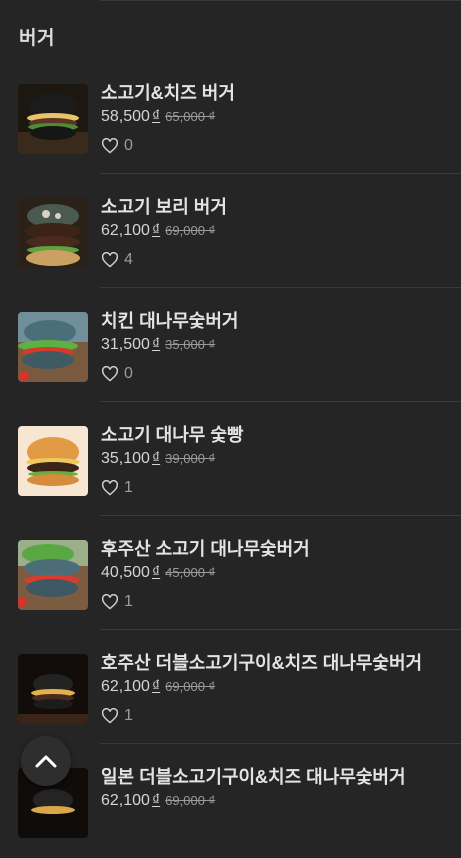  What do you see at coordinates (128, 259) in the screenshot?
I see `like-value: 4` at bounding box center [128, 259].